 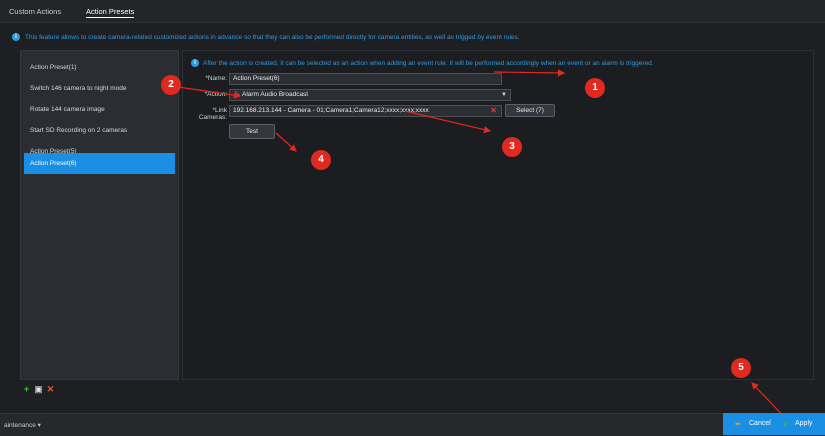 I want to click on list-item: Start SD Recording on 2 cameras, so click(x=99, y=130).